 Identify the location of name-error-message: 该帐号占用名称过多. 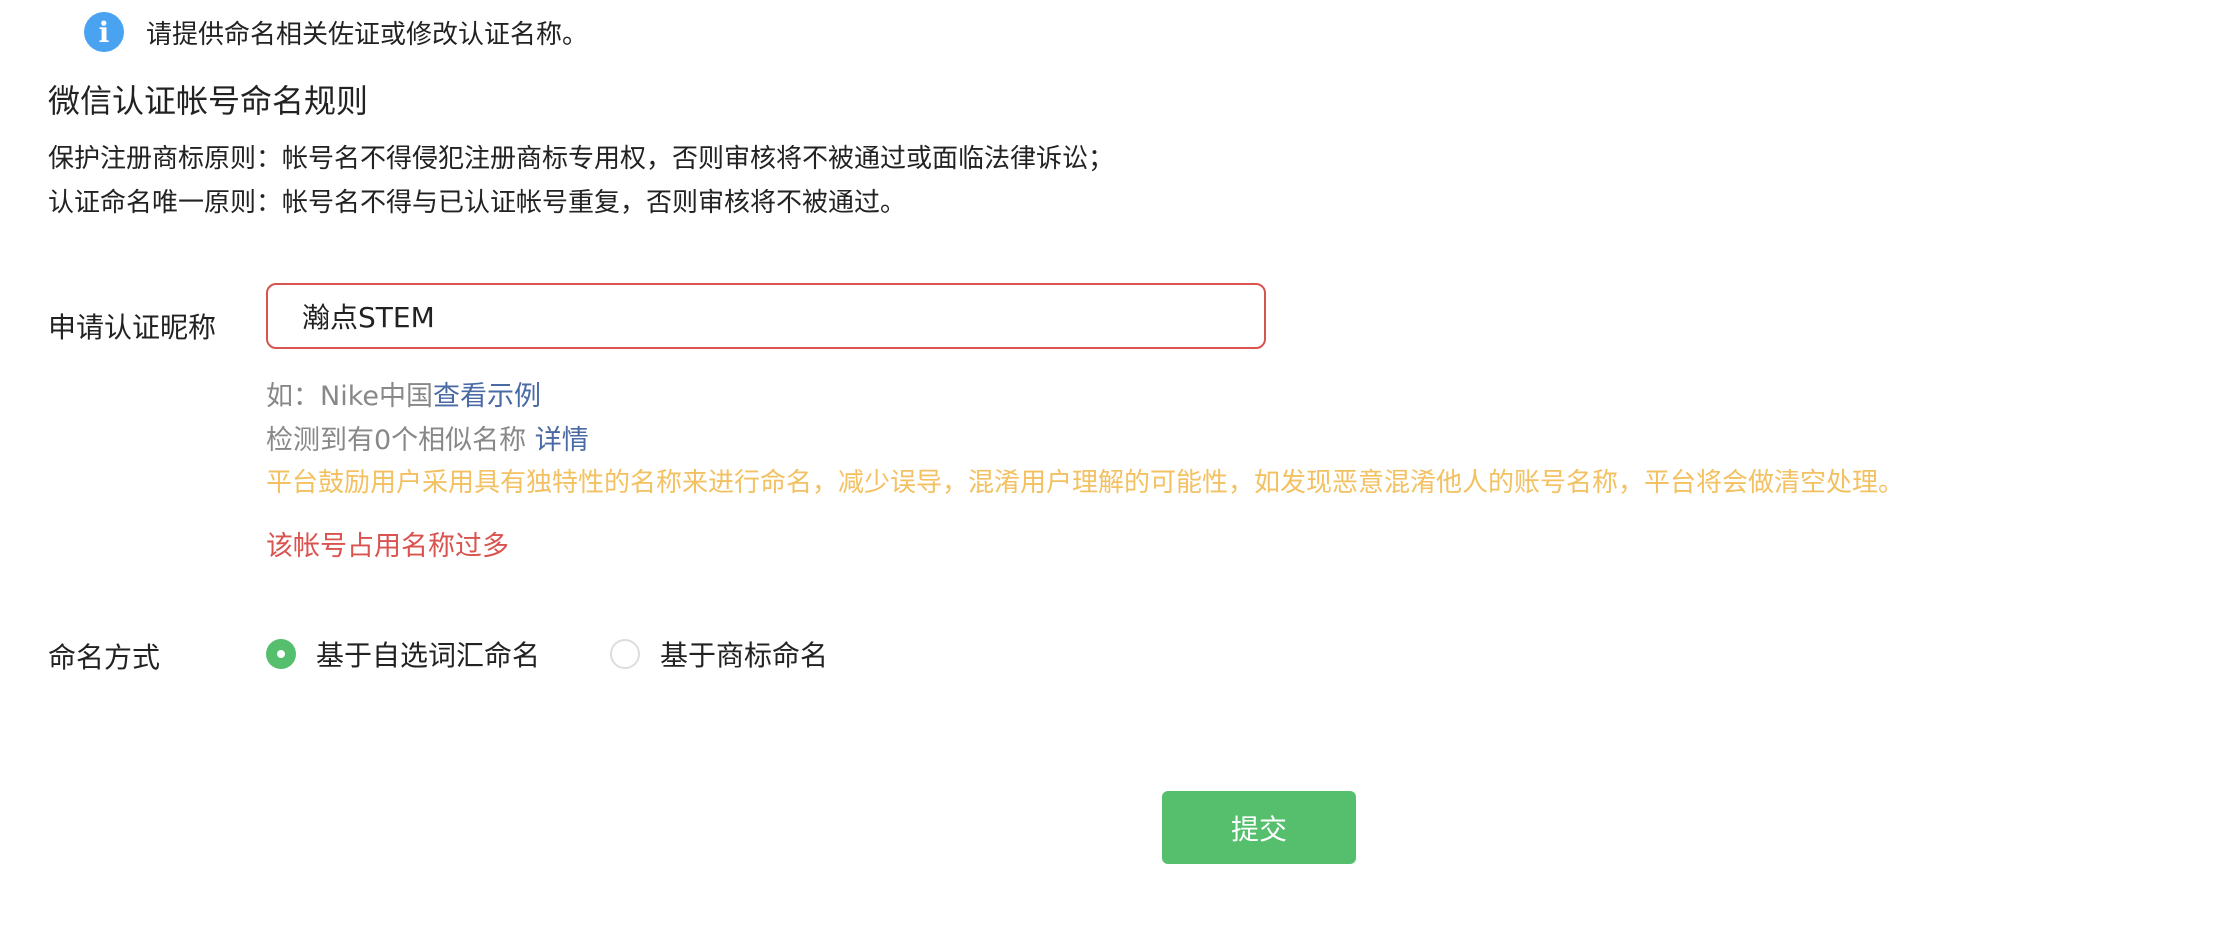
(387, 546).